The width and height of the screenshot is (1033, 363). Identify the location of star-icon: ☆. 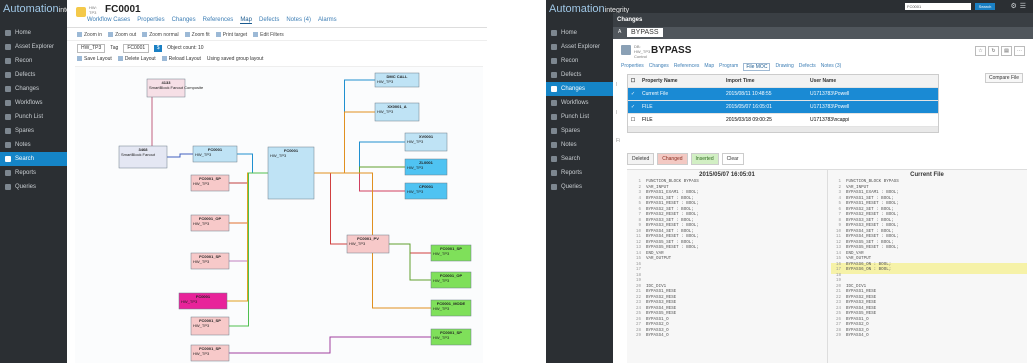
(980, 51).